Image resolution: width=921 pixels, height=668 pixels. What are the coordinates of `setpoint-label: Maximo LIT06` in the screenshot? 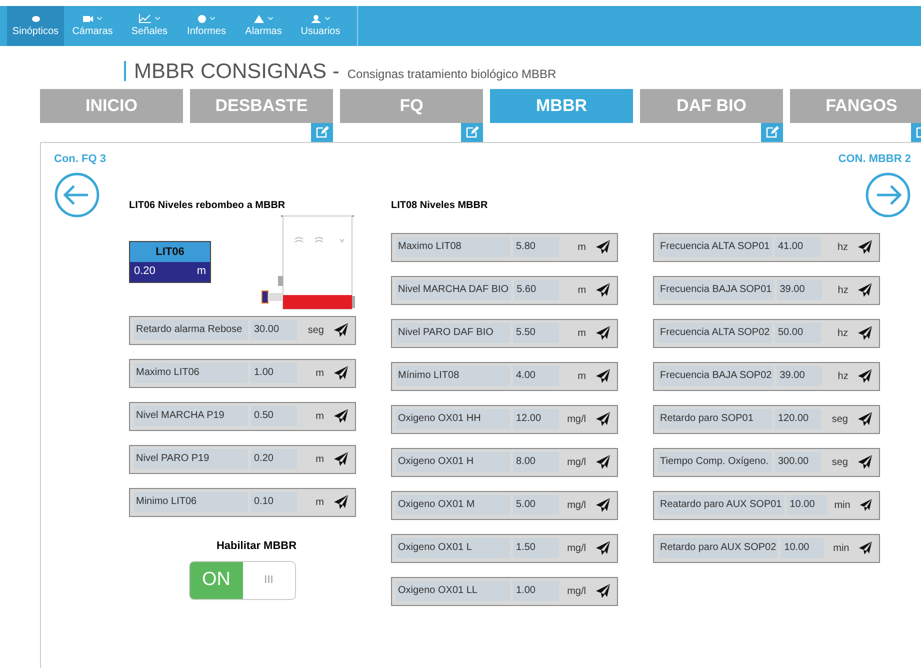 It's located at (191, 373).